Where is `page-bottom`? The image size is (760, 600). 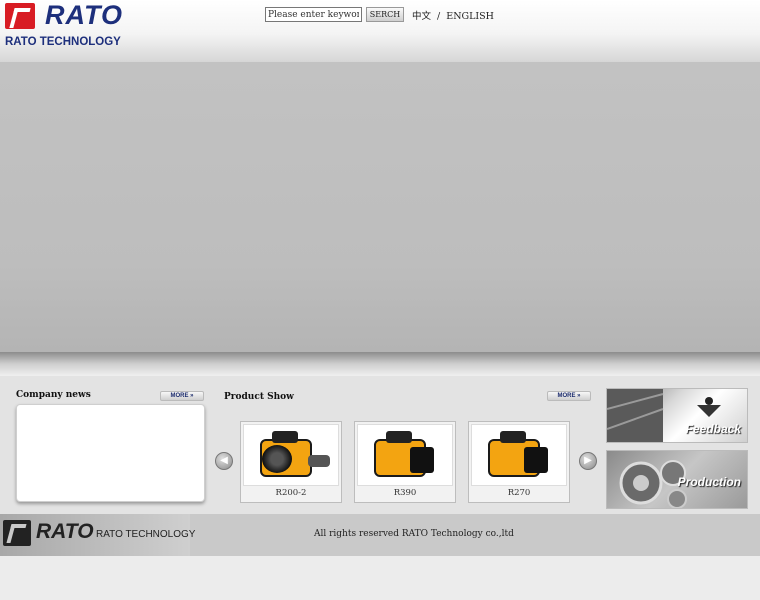
page-bottom is located at coordinates (380, 578).